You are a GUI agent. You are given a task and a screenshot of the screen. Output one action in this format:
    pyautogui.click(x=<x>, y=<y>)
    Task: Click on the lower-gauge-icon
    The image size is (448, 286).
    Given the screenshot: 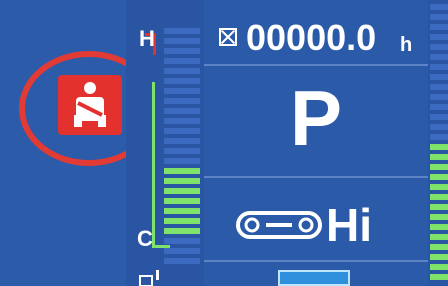 What is the action you would take?
    pyautogui.click(x=149, y=278)
    